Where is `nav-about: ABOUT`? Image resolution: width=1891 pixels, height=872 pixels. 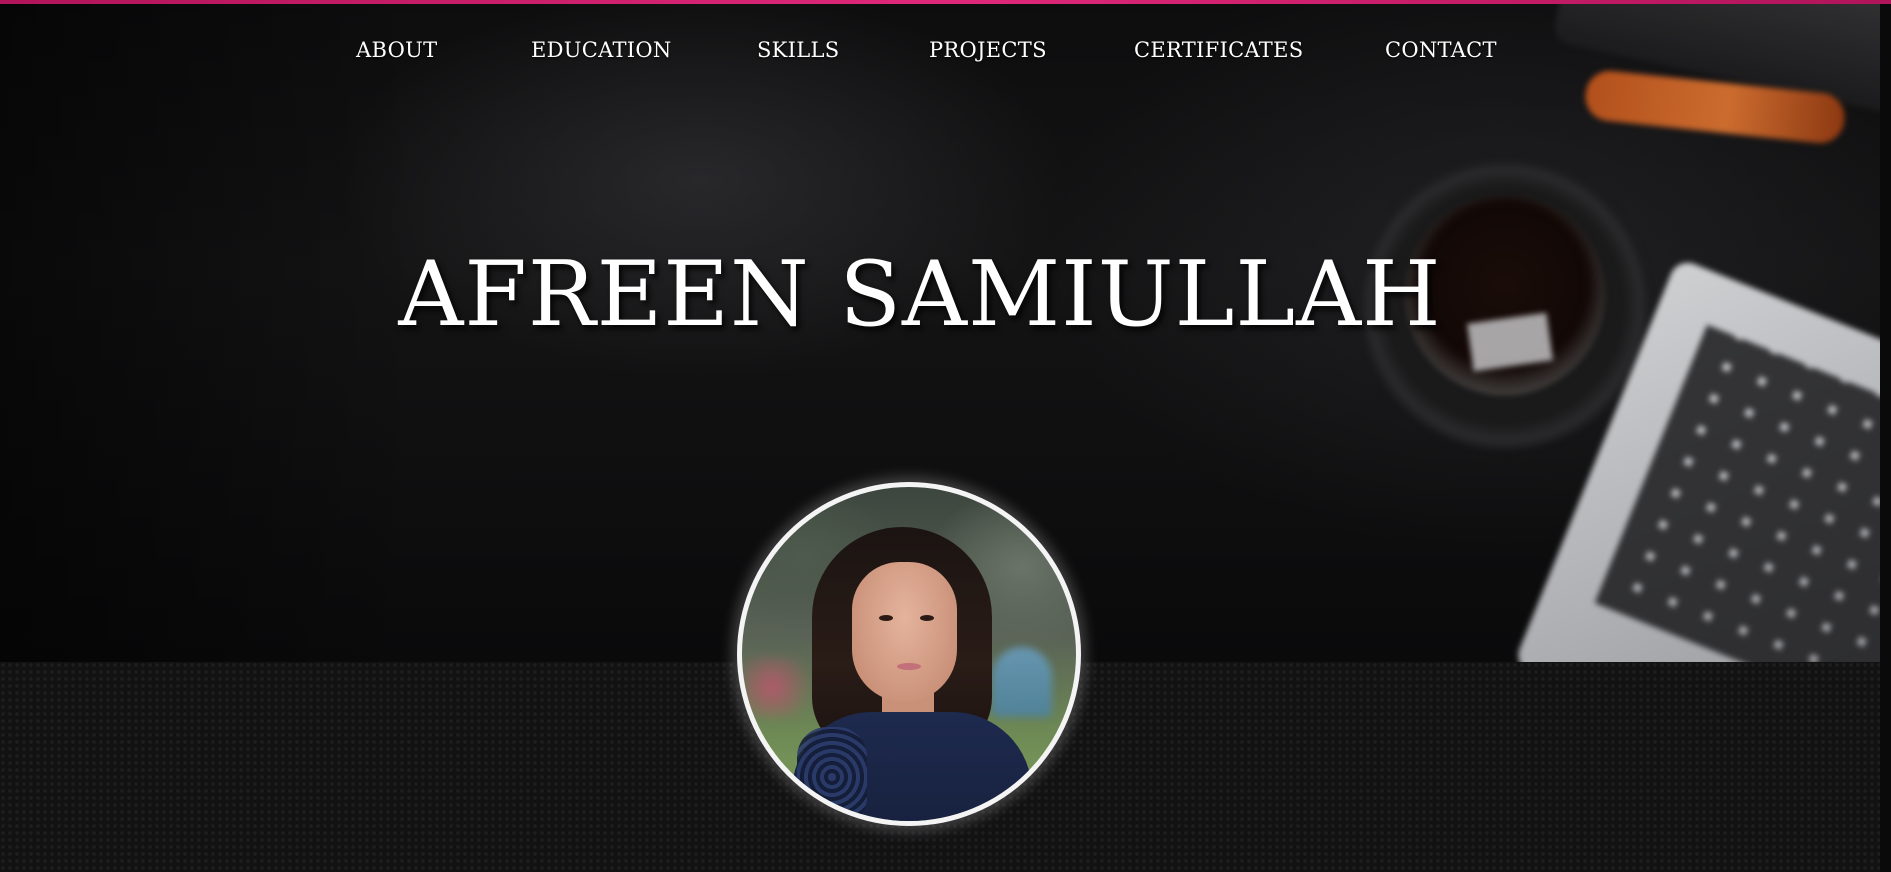 nav-about: ABOUT is located at coordinates (396, 50).